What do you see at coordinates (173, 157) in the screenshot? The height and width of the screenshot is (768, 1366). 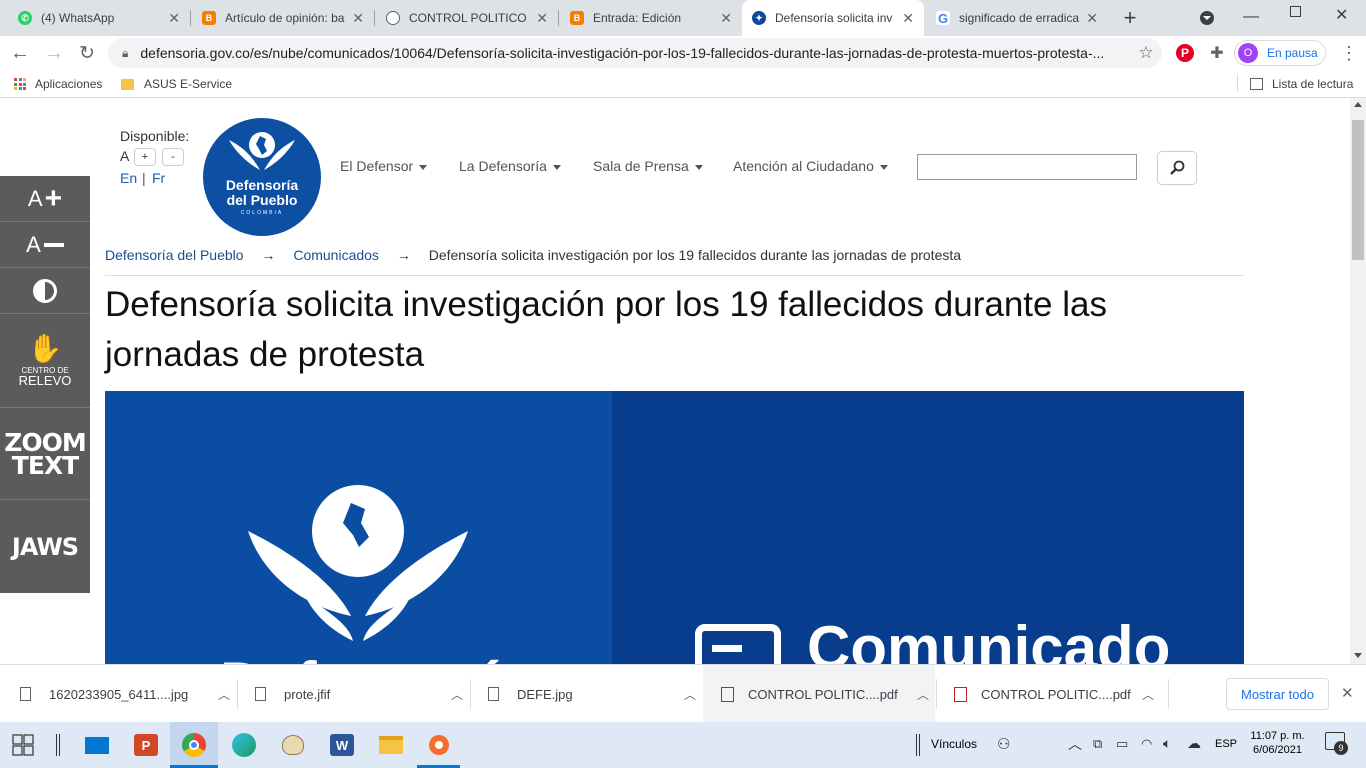 I see `font-decrease-button: -` at bounding box center [173, 157].